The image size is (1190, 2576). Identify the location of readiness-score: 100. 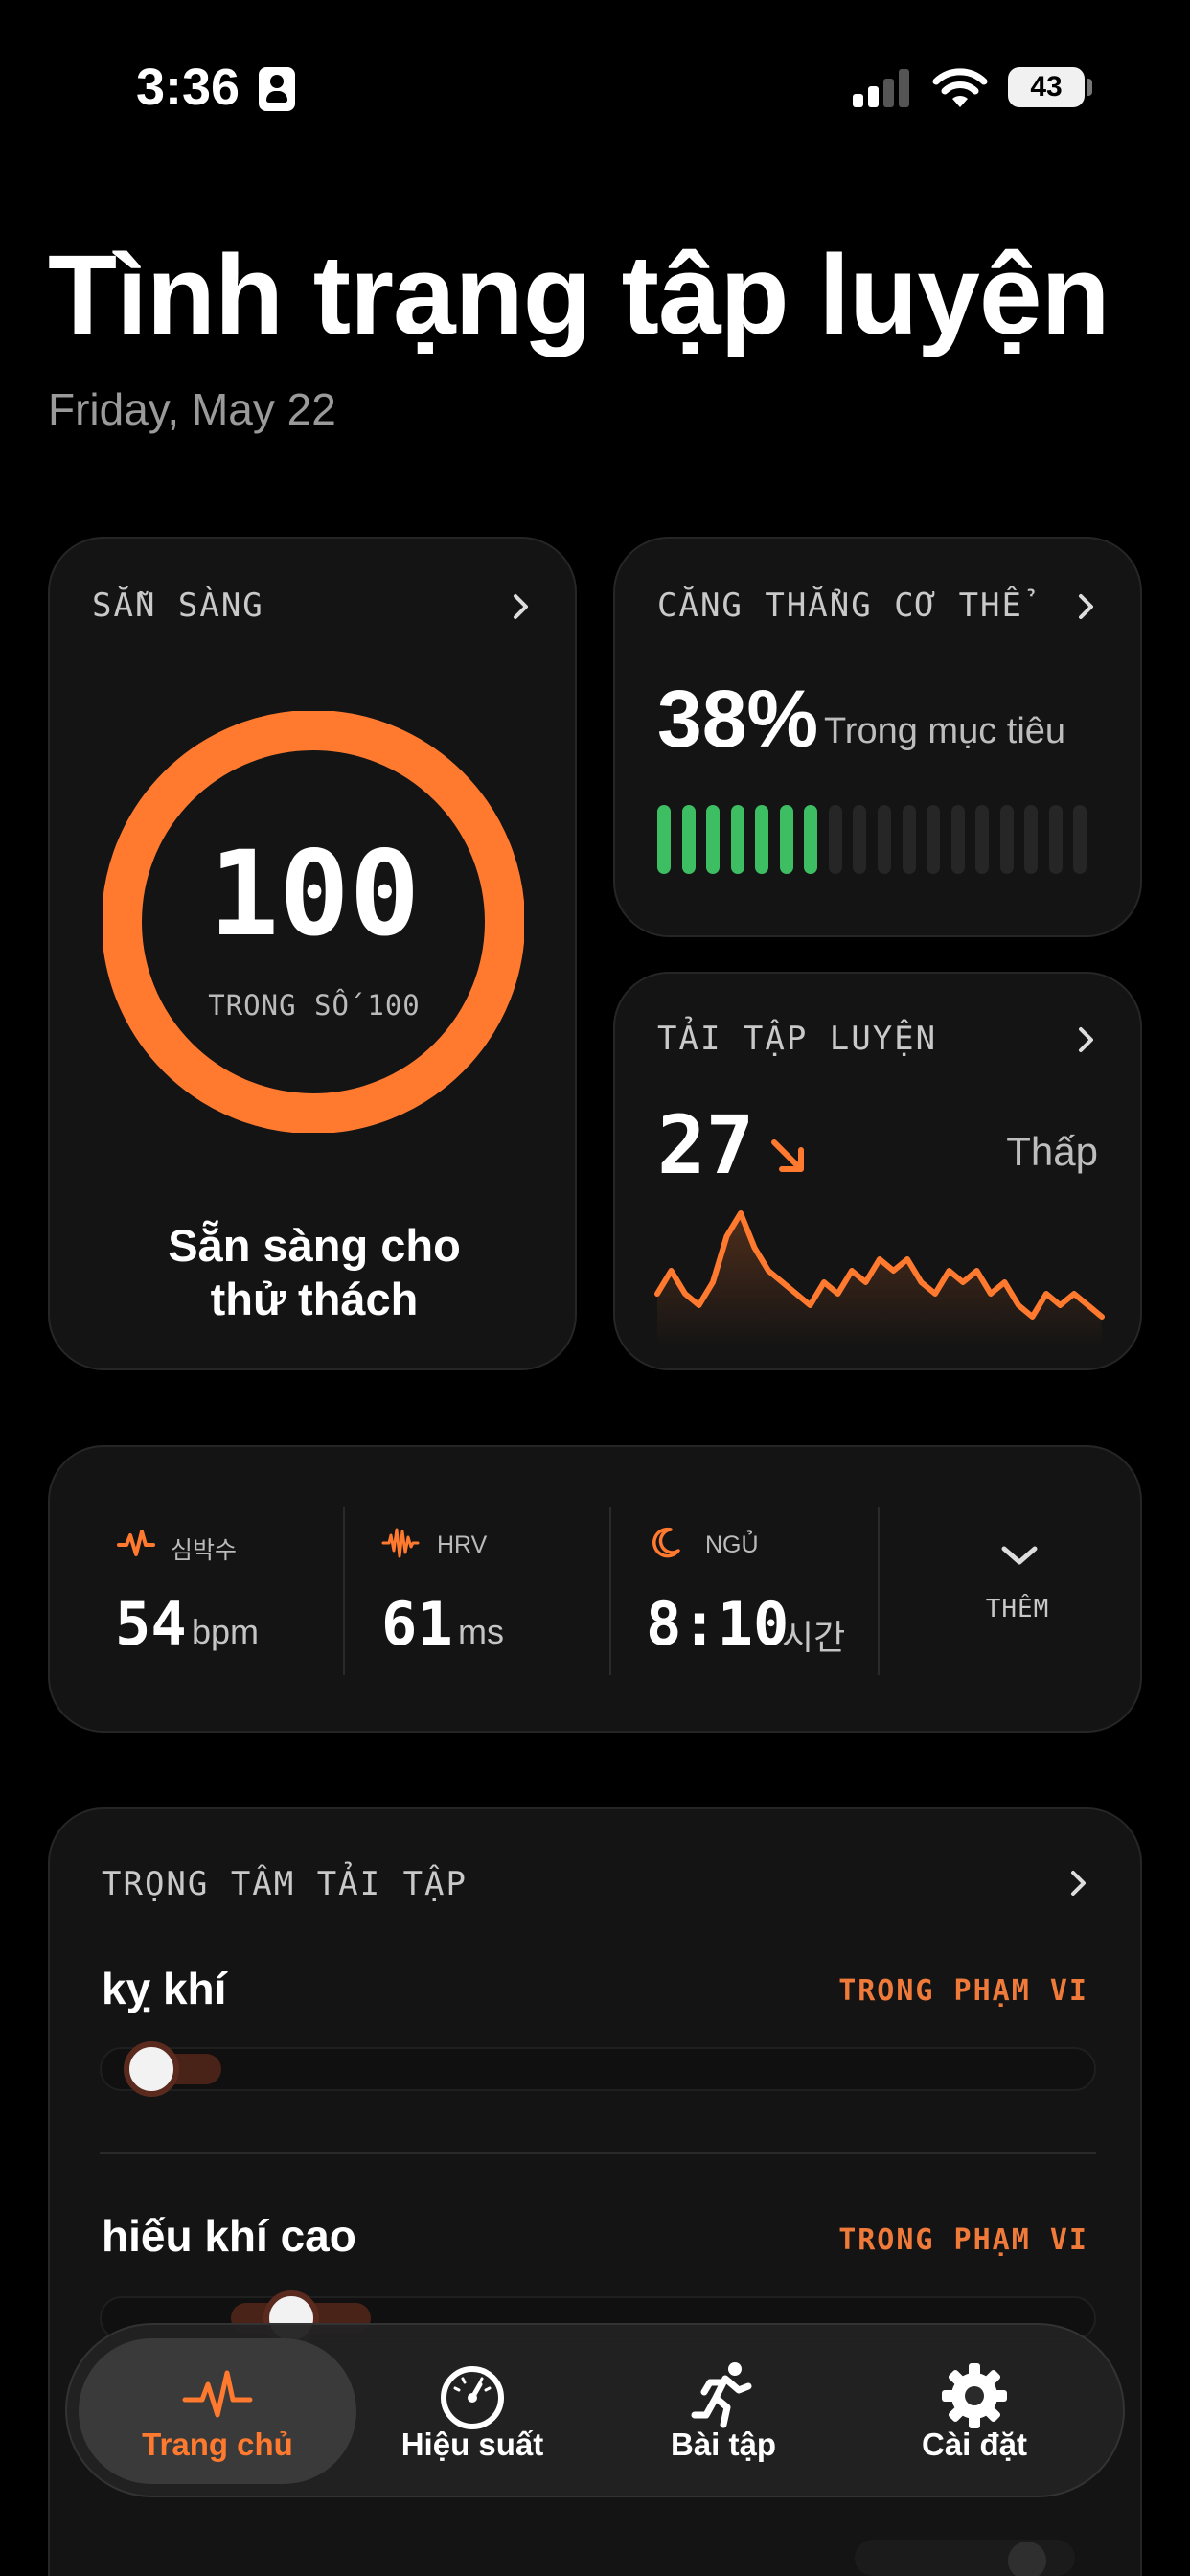
(315, 894).